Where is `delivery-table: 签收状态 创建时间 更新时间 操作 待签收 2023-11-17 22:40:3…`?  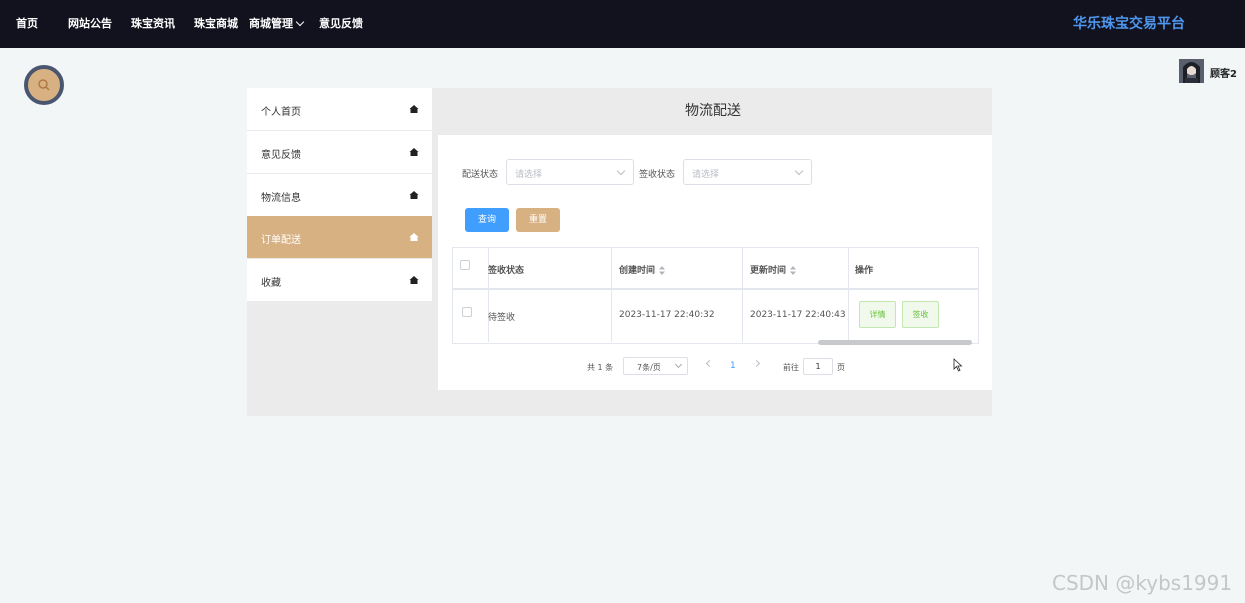
delivery-table: 签收状态 创建时间 更新时间 操作 待签收 2023-11-17 22:40:3… is located at coordinates (715, 296).